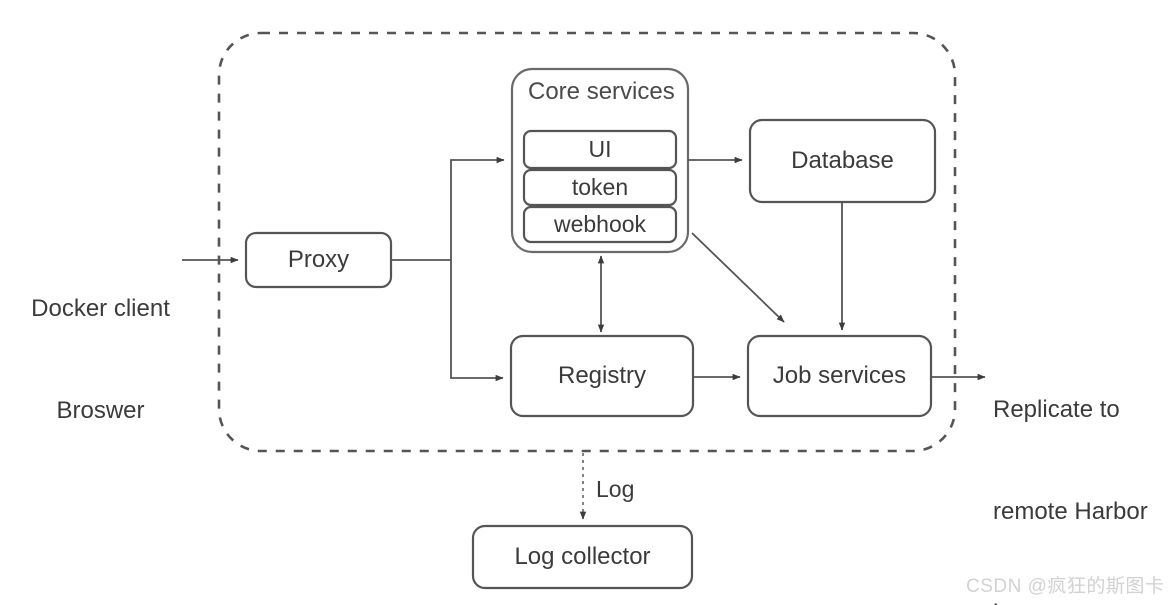  I want to click on edge-proxy-to-registry, so click(477, 321).